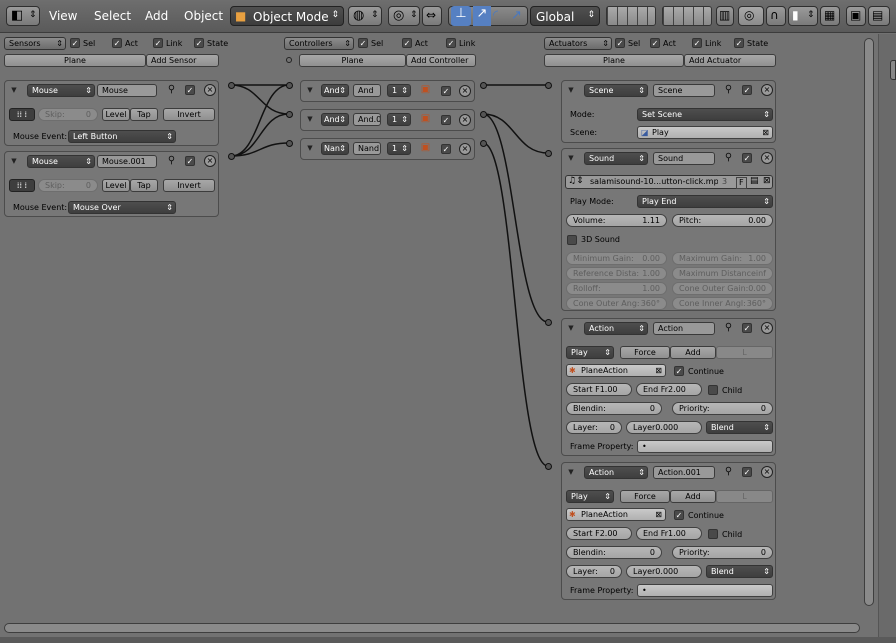 The width and height of the screenshot is (896, 643). I want to click on sensor-output-socket, so click(231, 156).